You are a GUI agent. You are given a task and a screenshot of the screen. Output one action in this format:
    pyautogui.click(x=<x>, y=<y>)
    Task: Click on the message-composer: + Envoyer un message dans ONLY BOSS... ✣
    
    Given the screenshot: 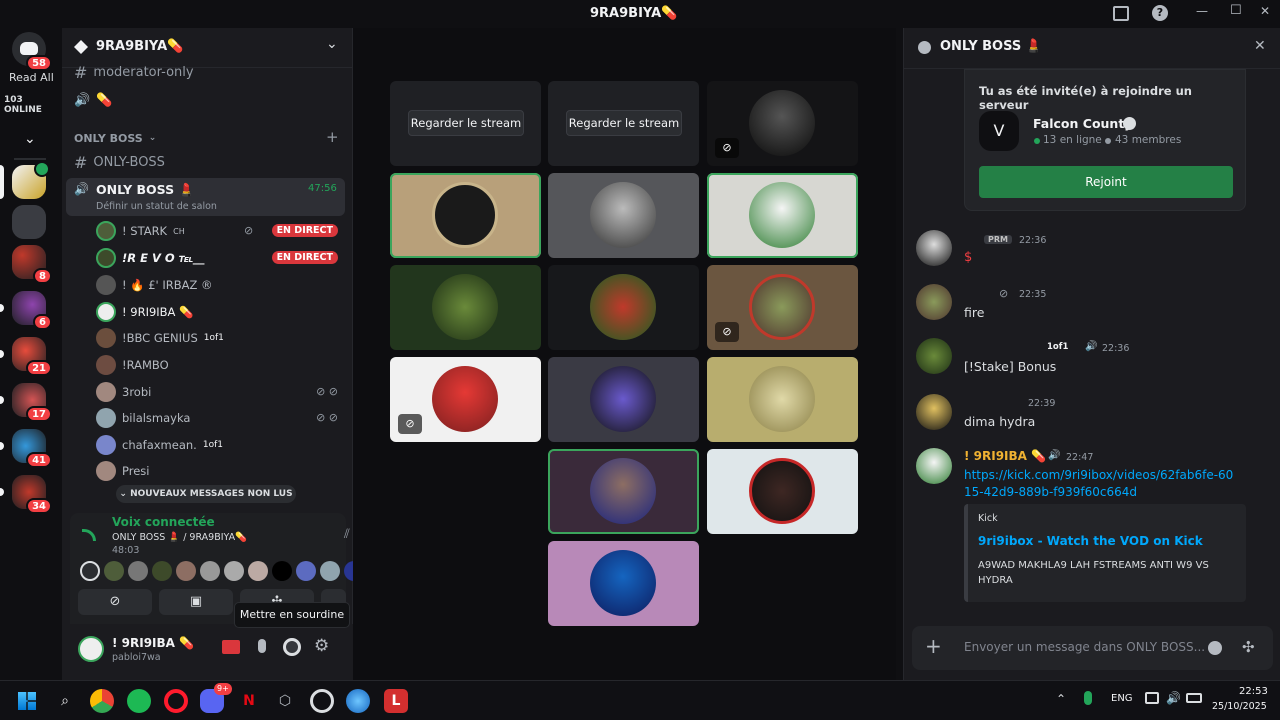 What is the action you would take?
    pyautogui.click(x=1092, y=648)
    